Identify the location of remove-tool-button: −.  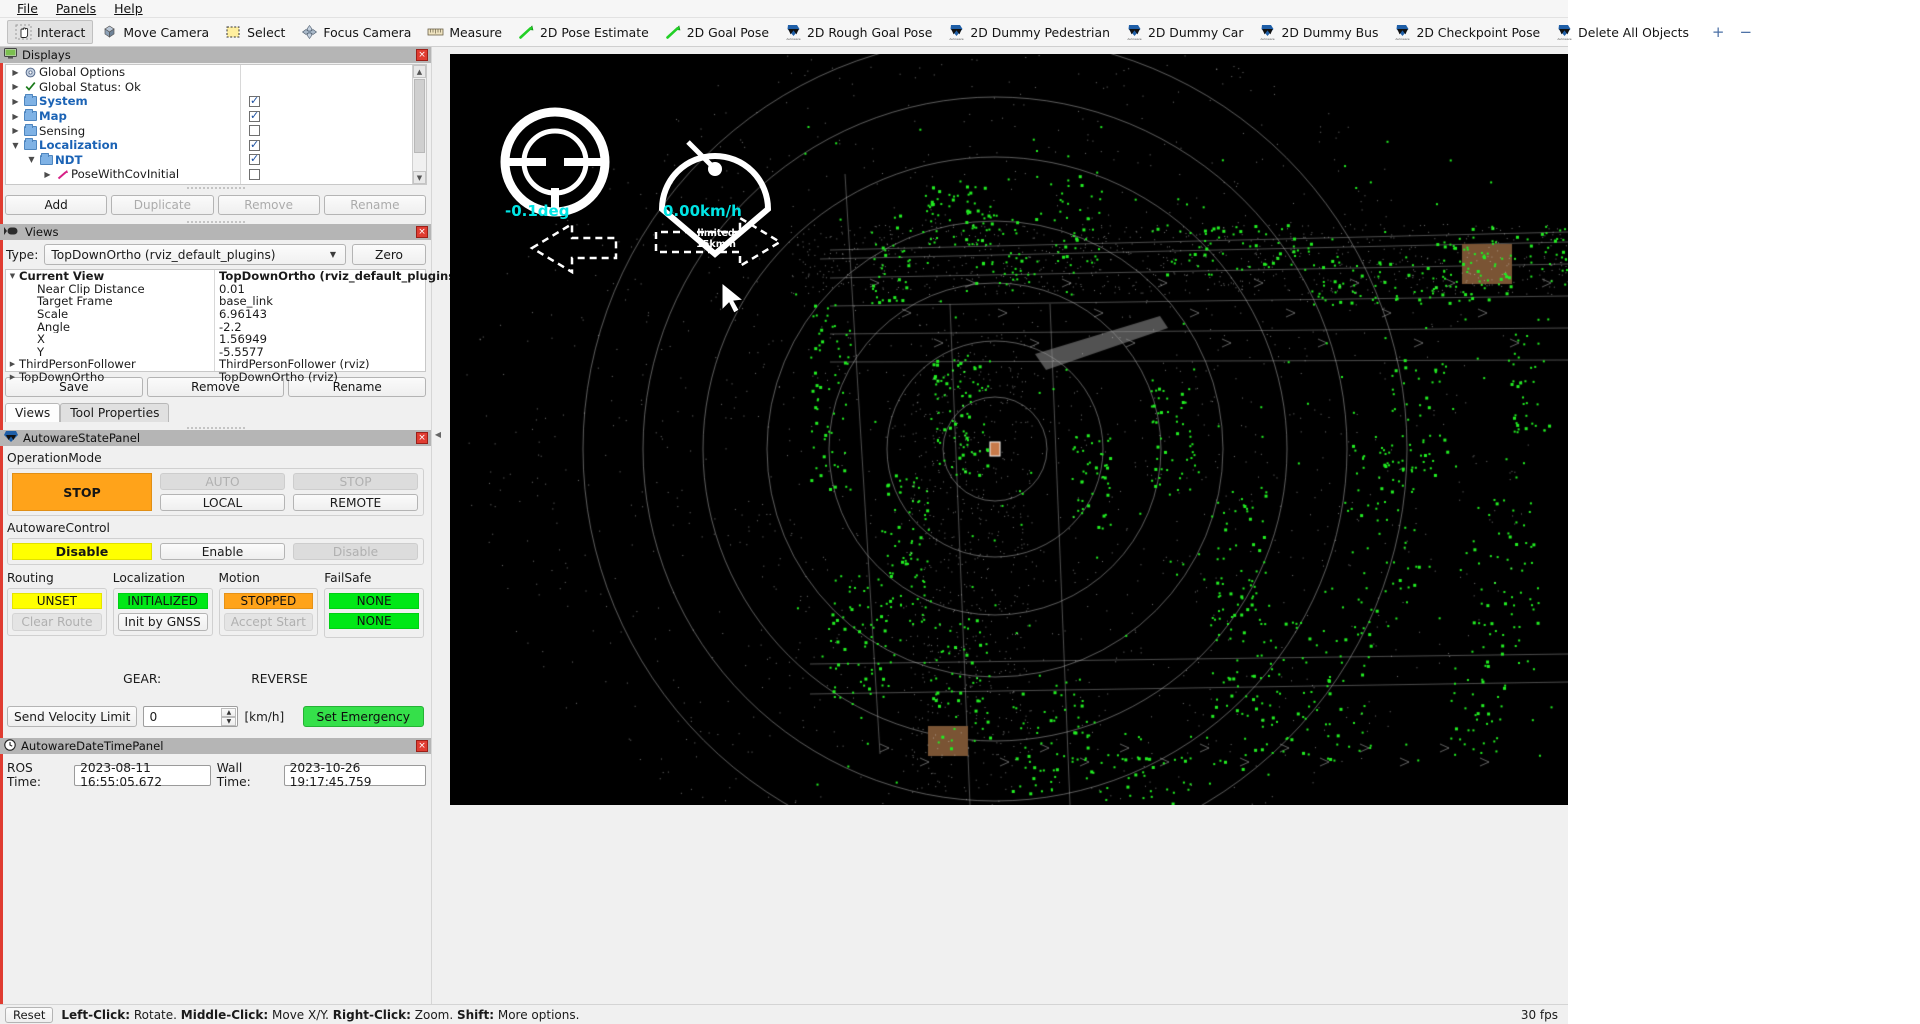
(1746, 32).